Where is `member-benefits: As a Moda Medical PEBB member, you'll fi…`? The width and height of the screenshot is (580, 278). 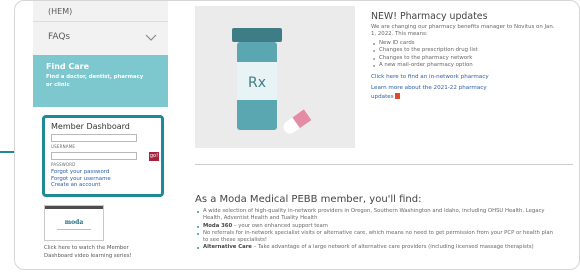 member-benefits: As a Moda Medical PEBB member, you'll fi… is located at coordinates (384, 223).